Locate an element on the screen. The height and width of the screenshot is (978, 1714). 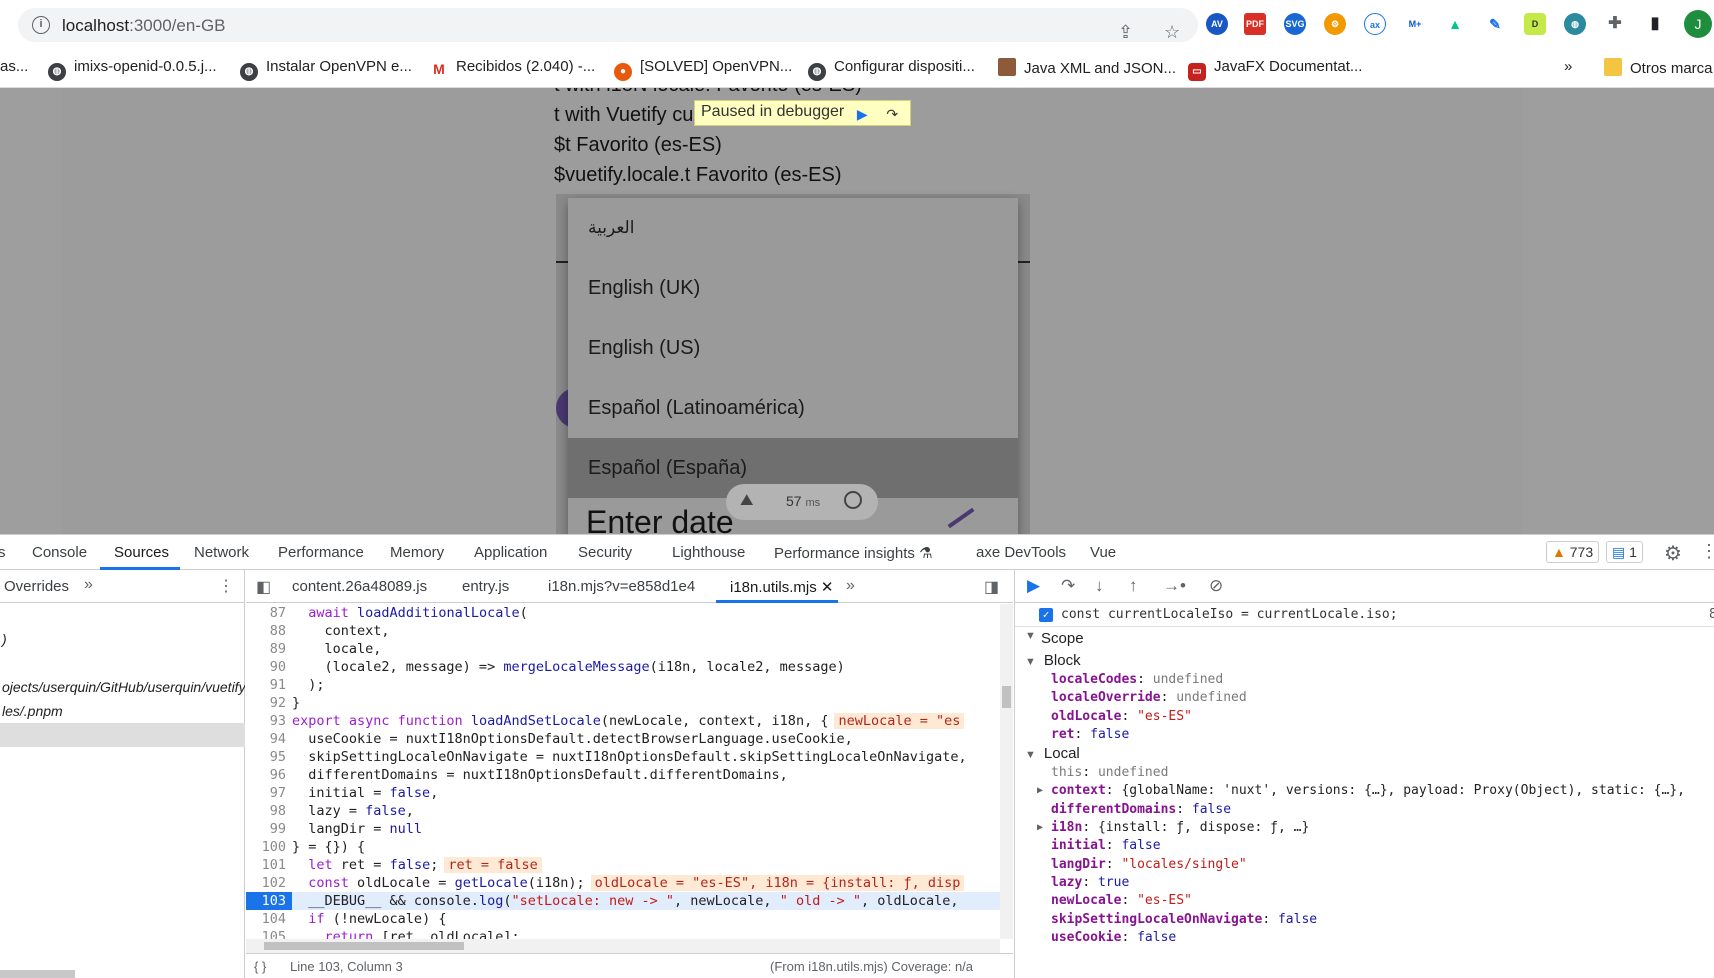
tab-axe-devtools: axe DevTools is located at coordinates (1021, 552).